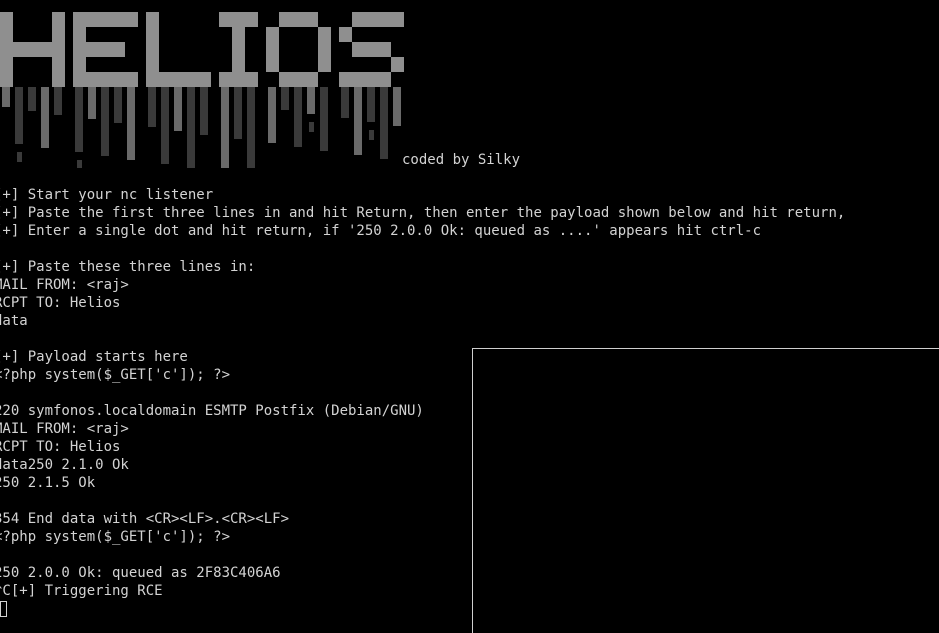  What do you see at coordinates (3, 609) in the screenshot?
I see `terminal-cursor` at bounding box center [3, 609].